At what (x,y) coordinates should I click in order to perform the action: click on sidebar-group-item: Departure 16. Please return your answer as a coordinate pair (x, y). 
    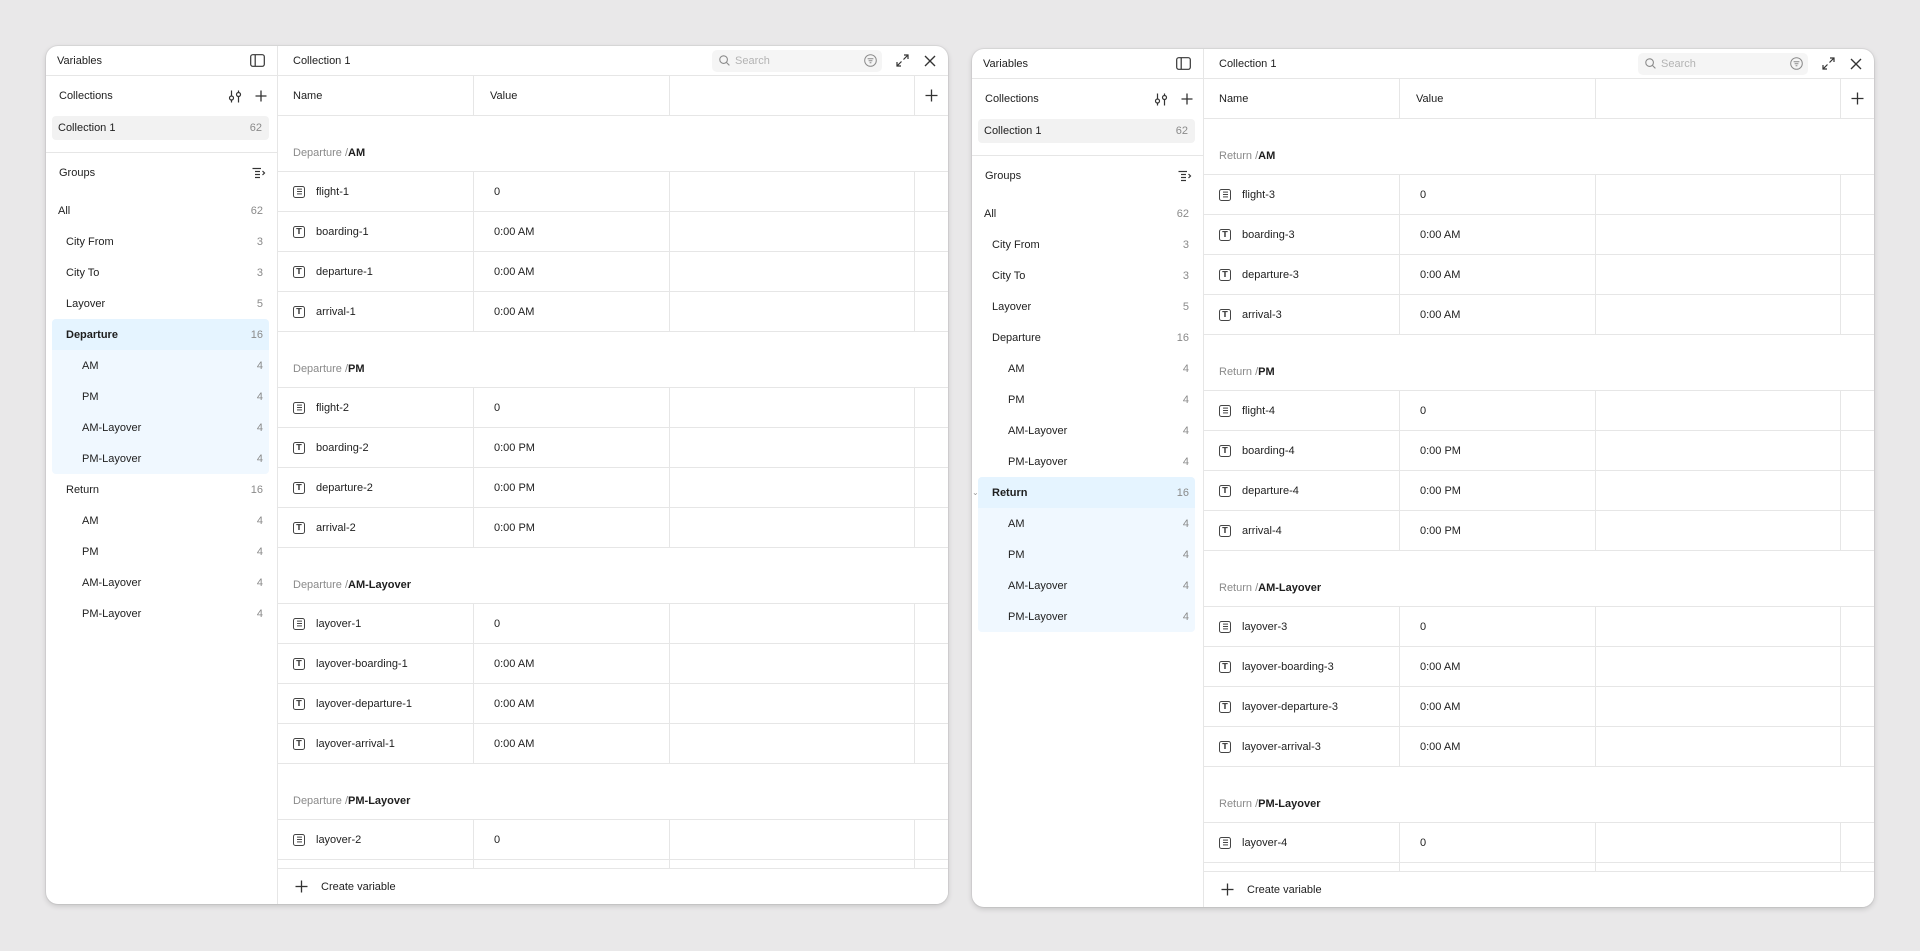
    Looking at the image, I should click on (1086, 337).